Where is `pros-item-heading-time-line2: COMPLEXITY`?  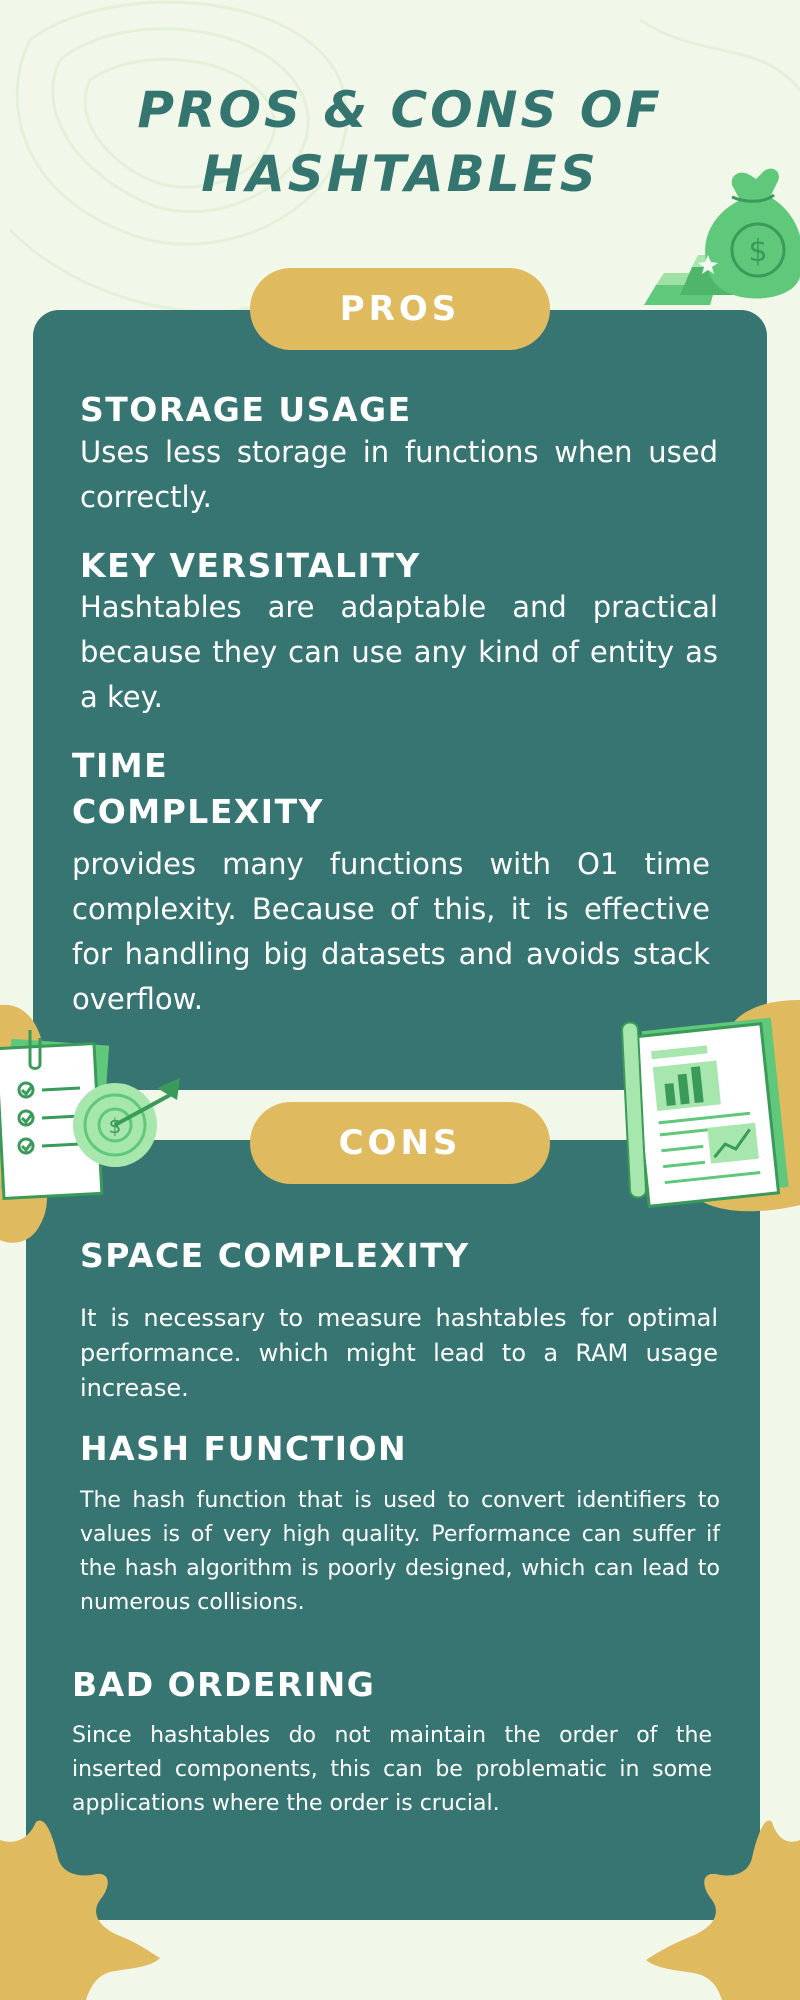
pros-item-heading-time-line2: COMPLEXITY is located at coordinates (198, 811).